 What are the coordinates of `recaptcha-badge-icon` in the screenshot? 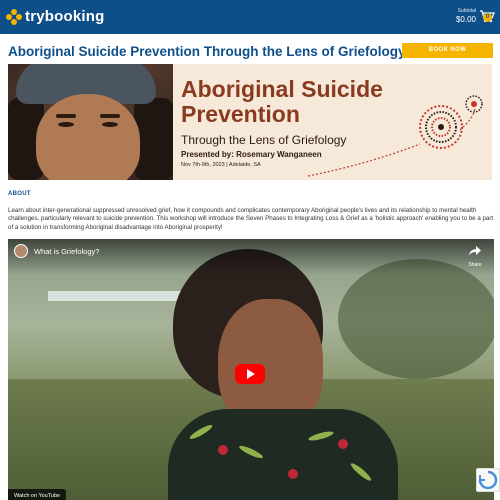 It's located at (488, 480).